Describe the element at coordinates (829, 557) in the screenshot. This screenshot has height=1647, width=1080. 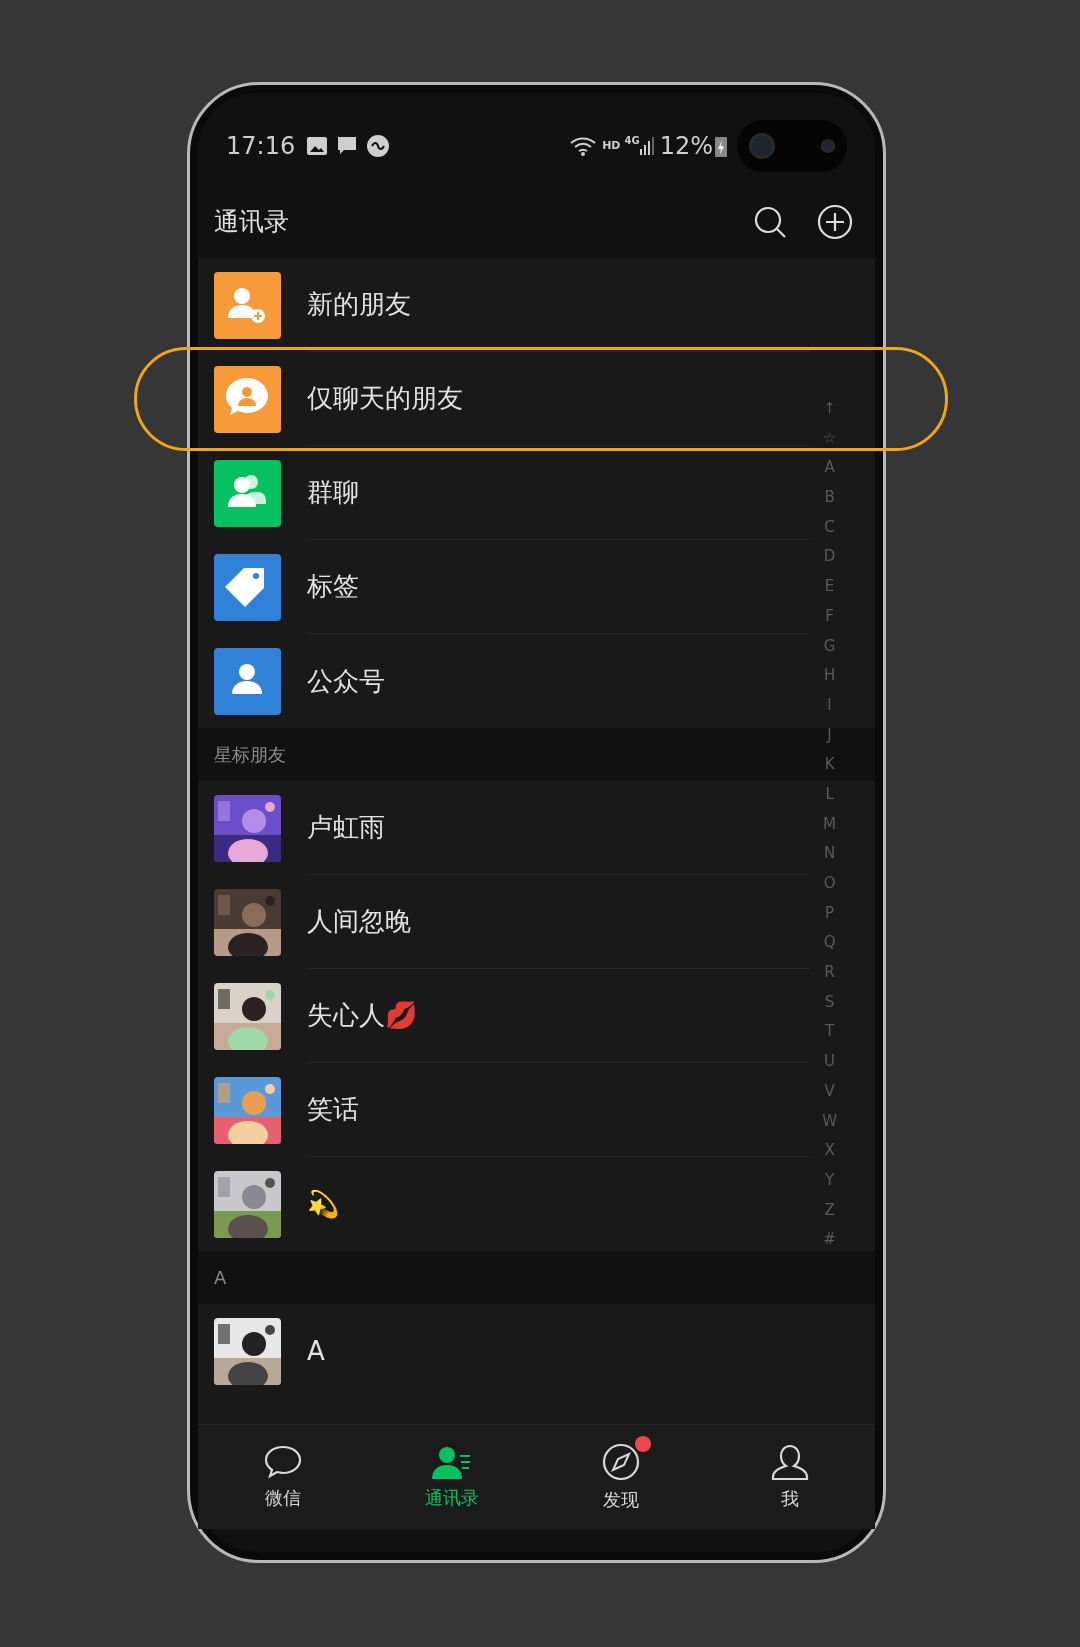
I see `index-letter: D` at that location.